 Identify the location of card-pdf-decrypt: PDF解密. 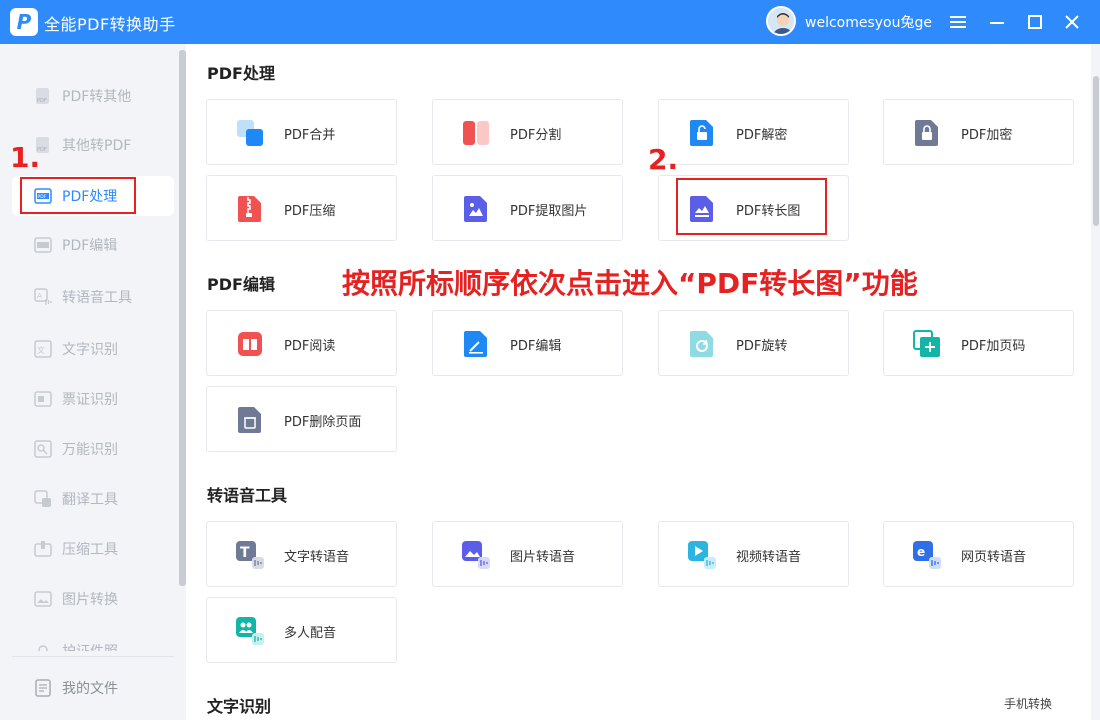
(753, 132).